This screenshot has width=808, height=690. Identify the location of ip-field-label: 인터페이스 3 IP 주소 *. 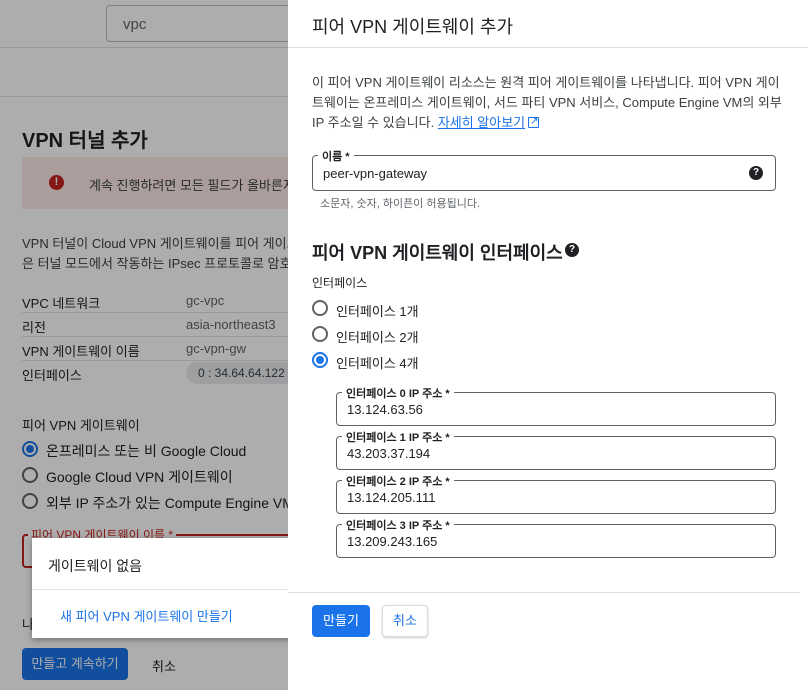
(398, 525).